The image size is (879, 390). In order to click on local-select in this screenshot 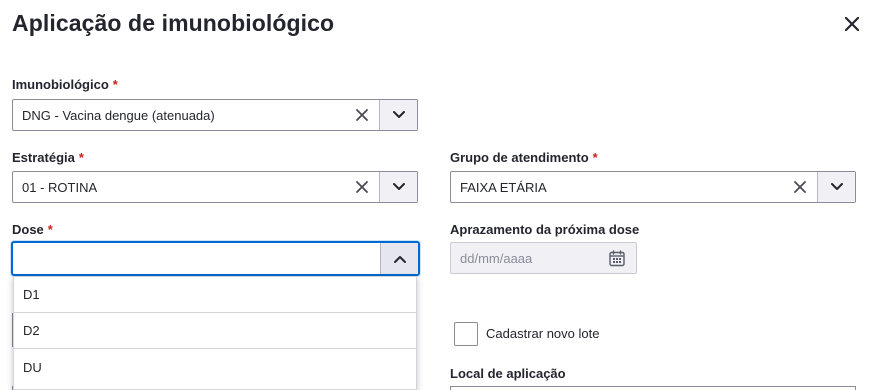, I will do `click(653, 388)`.